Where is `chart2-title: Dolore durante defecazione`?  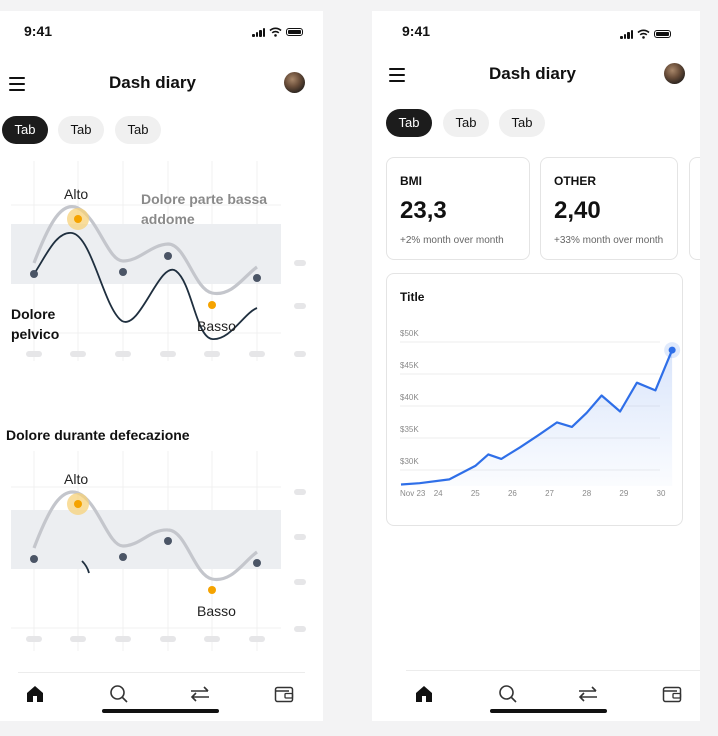 chart2-title: Dolore durante defecazione is located at coordinates (98, 435).